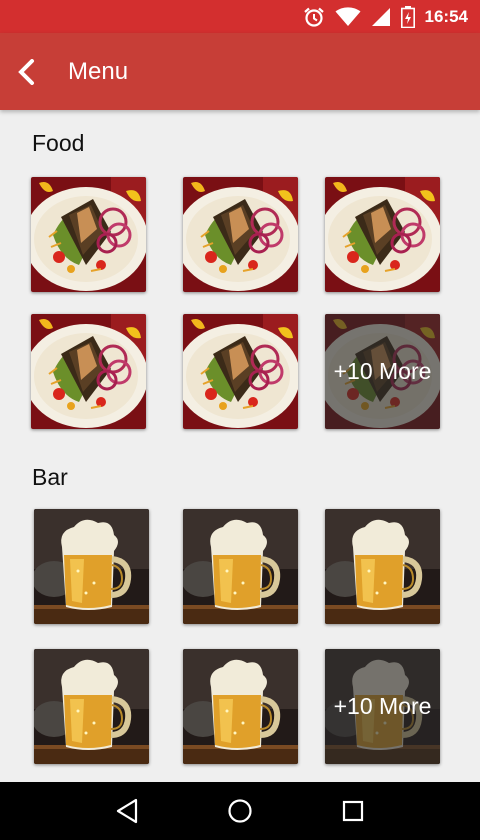  Describe the element at coordinates (348, 16) in the screenshot. I see `wifi-icon` at that location.